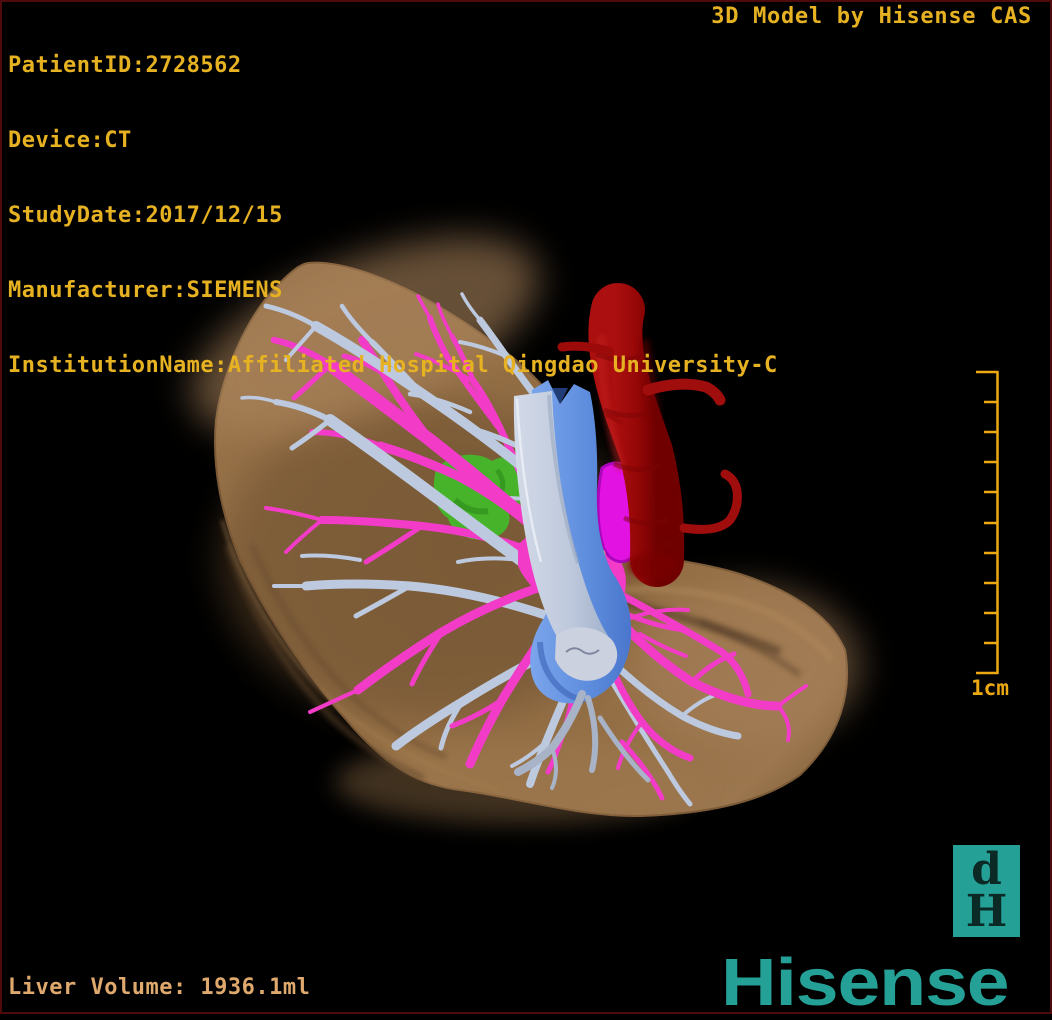 The width and height of the screenshot is (1052, 1020). I want to click on logo-mark-top: d, so click(986, 869).